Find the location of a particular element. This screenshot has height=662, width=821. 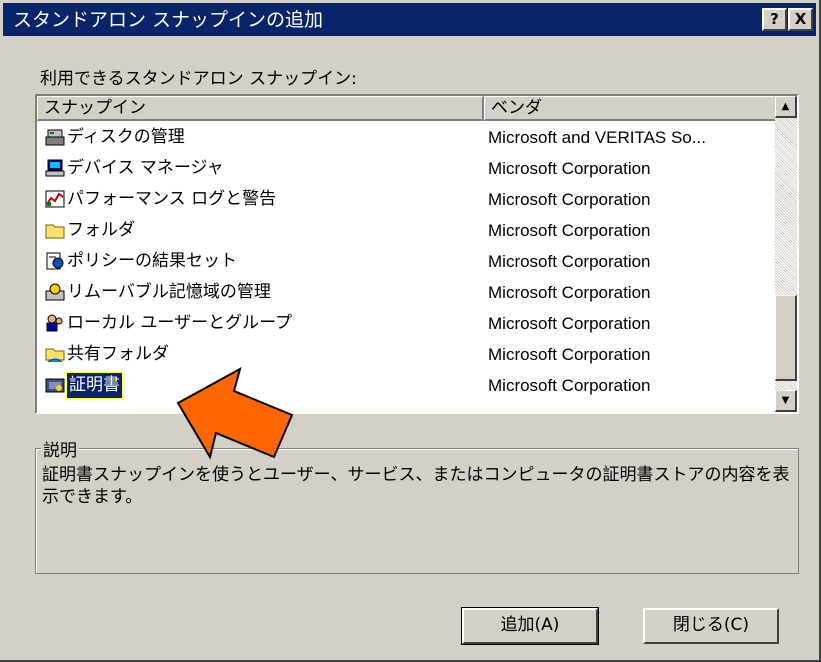

certificate-icon is located at coordinates (55, 385).